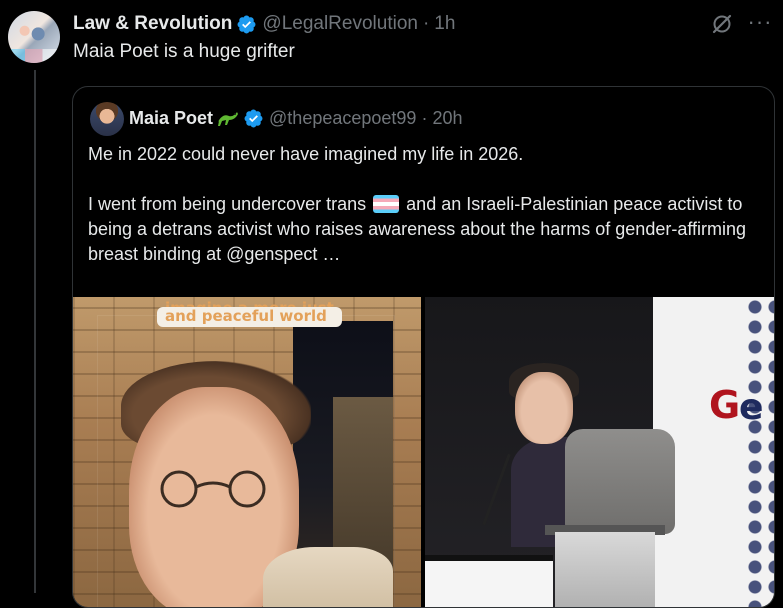 This screenshot has height=608, width=783. What do you see at coordinates (759, 452) in the screenshot?
I see `stars-pattern` at bounding box center [759, 452].